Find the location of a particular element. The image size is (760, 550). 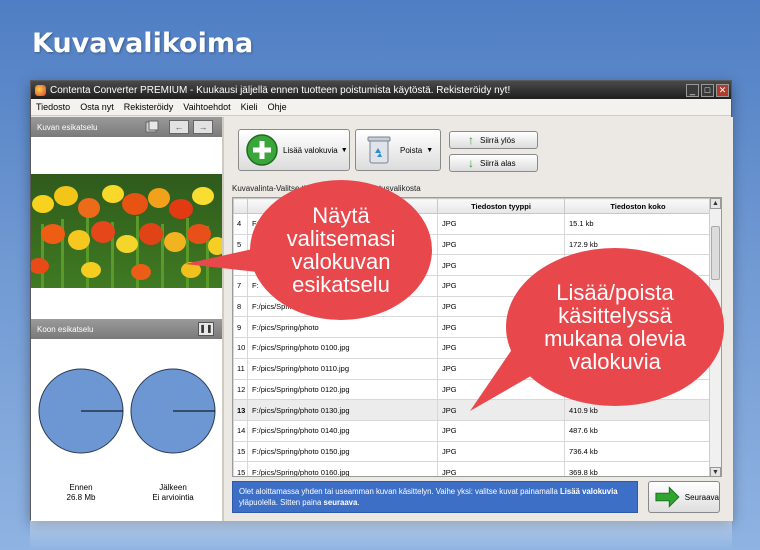

before-label: Ennen 26.8 Mb is located at coordinates (81, 493).